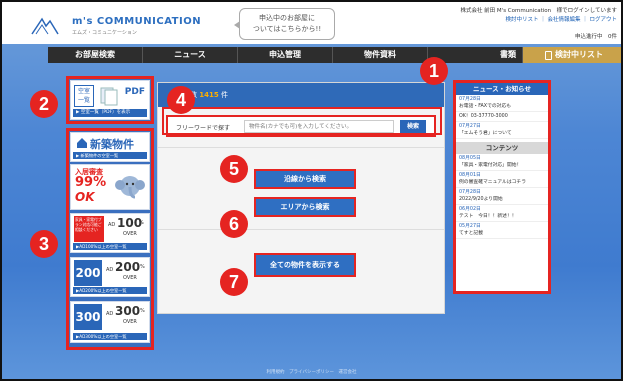 The height and width of the screenshot is (381, 623). I want to click on content-item: 07月28日 2022/9/20より開始, so click(502, 196).